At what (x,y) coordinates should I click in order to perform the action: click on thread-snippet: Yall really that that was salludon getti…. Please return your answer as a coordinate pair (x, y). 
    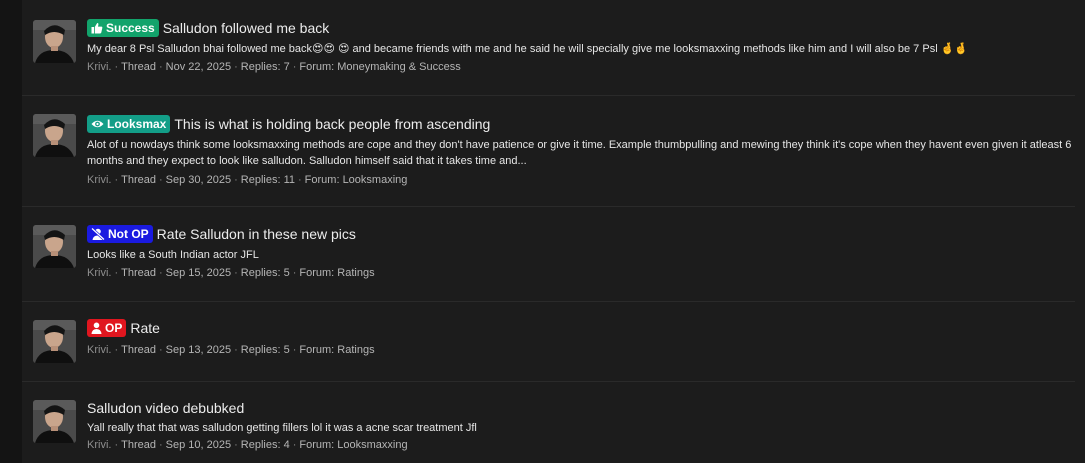
    Looking at the image, I should click on (282, 428).